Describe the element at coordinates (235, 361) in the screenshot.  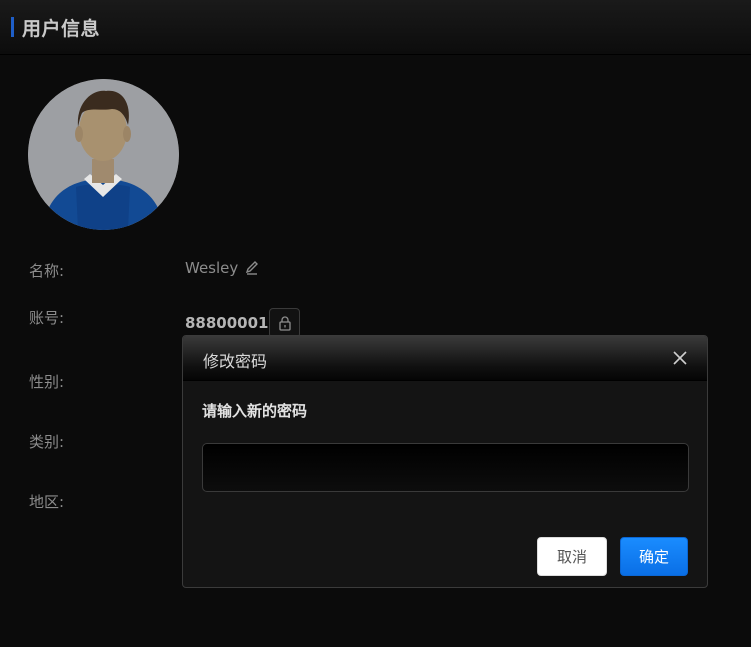
I see `dialog-title: 修改密码` at that location.